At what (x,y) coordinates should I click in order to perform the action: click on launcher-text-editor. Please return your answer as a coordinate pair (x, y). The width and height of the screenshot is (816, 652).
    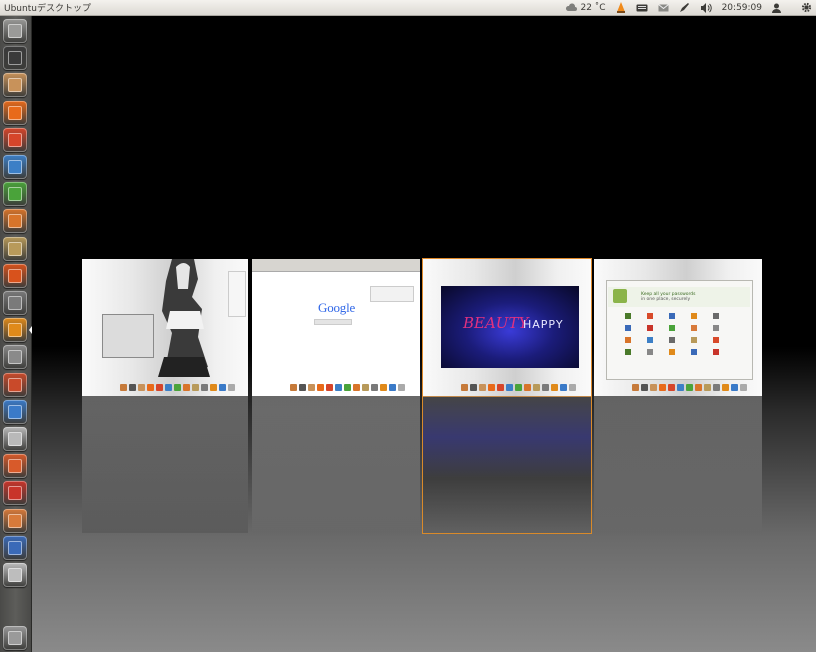
    Looking at the image, I should click on (15, 439).